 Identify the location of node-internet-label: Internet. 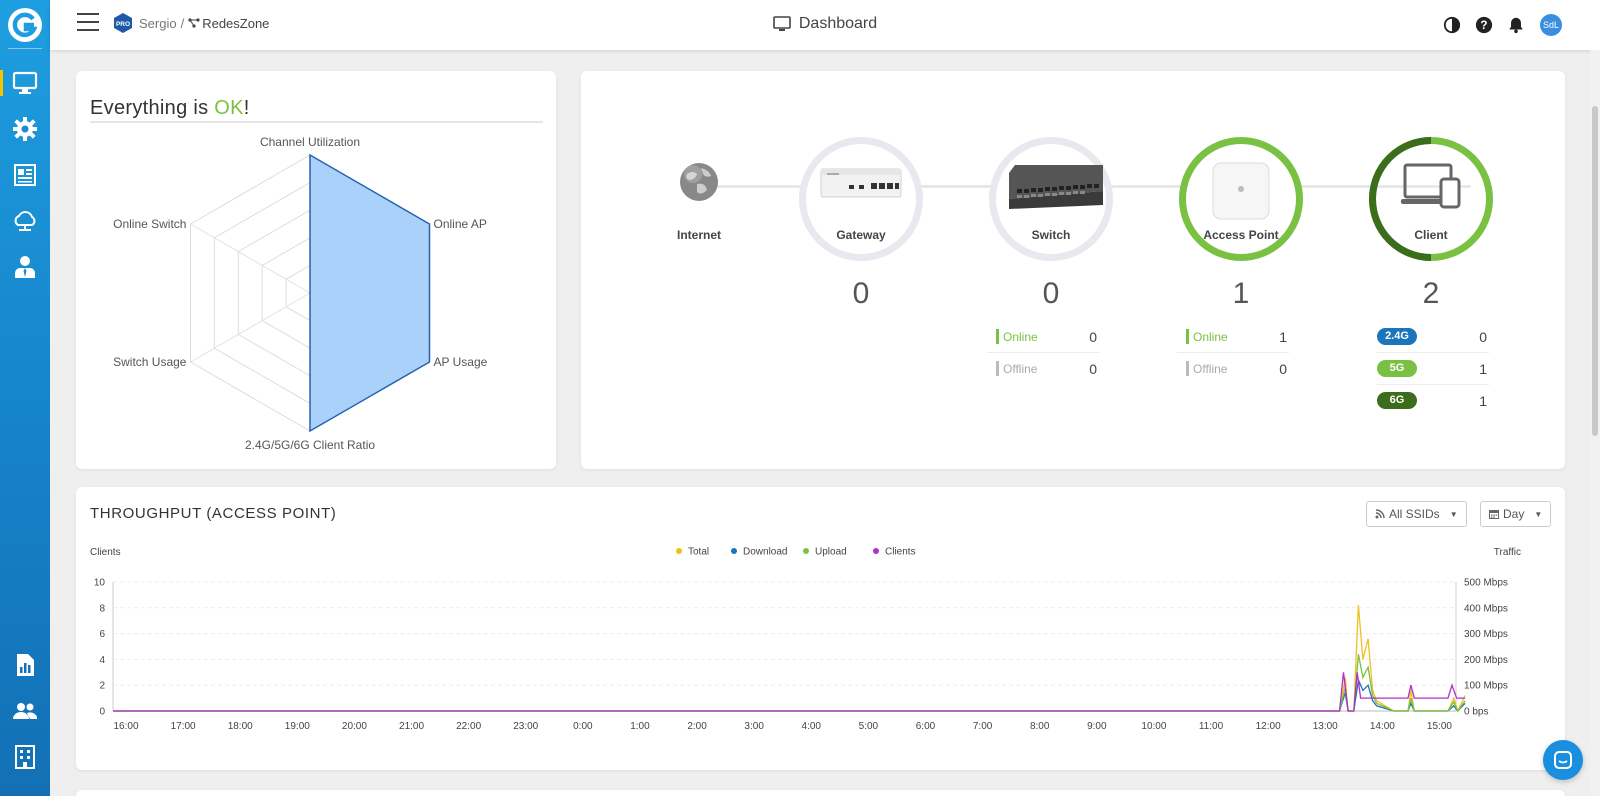
(698, 235).